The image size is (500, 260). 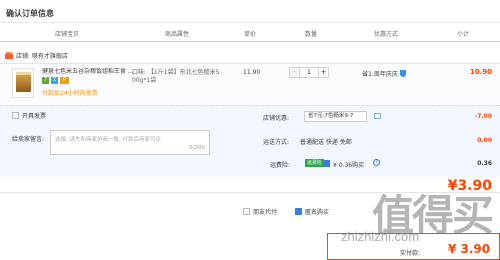 I want to click on insurance-checkbox, so click(x=326, y=163).